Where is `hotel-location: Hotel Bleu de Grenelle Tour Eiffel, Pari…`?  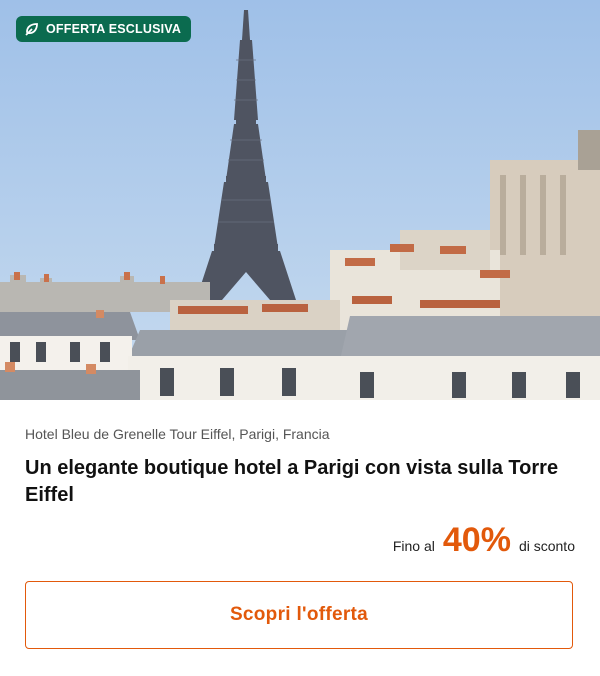
hotel-location: Hotel Bleu de Grenelle Tour Eiffel, Pari… is located at coordinates (177, 434).